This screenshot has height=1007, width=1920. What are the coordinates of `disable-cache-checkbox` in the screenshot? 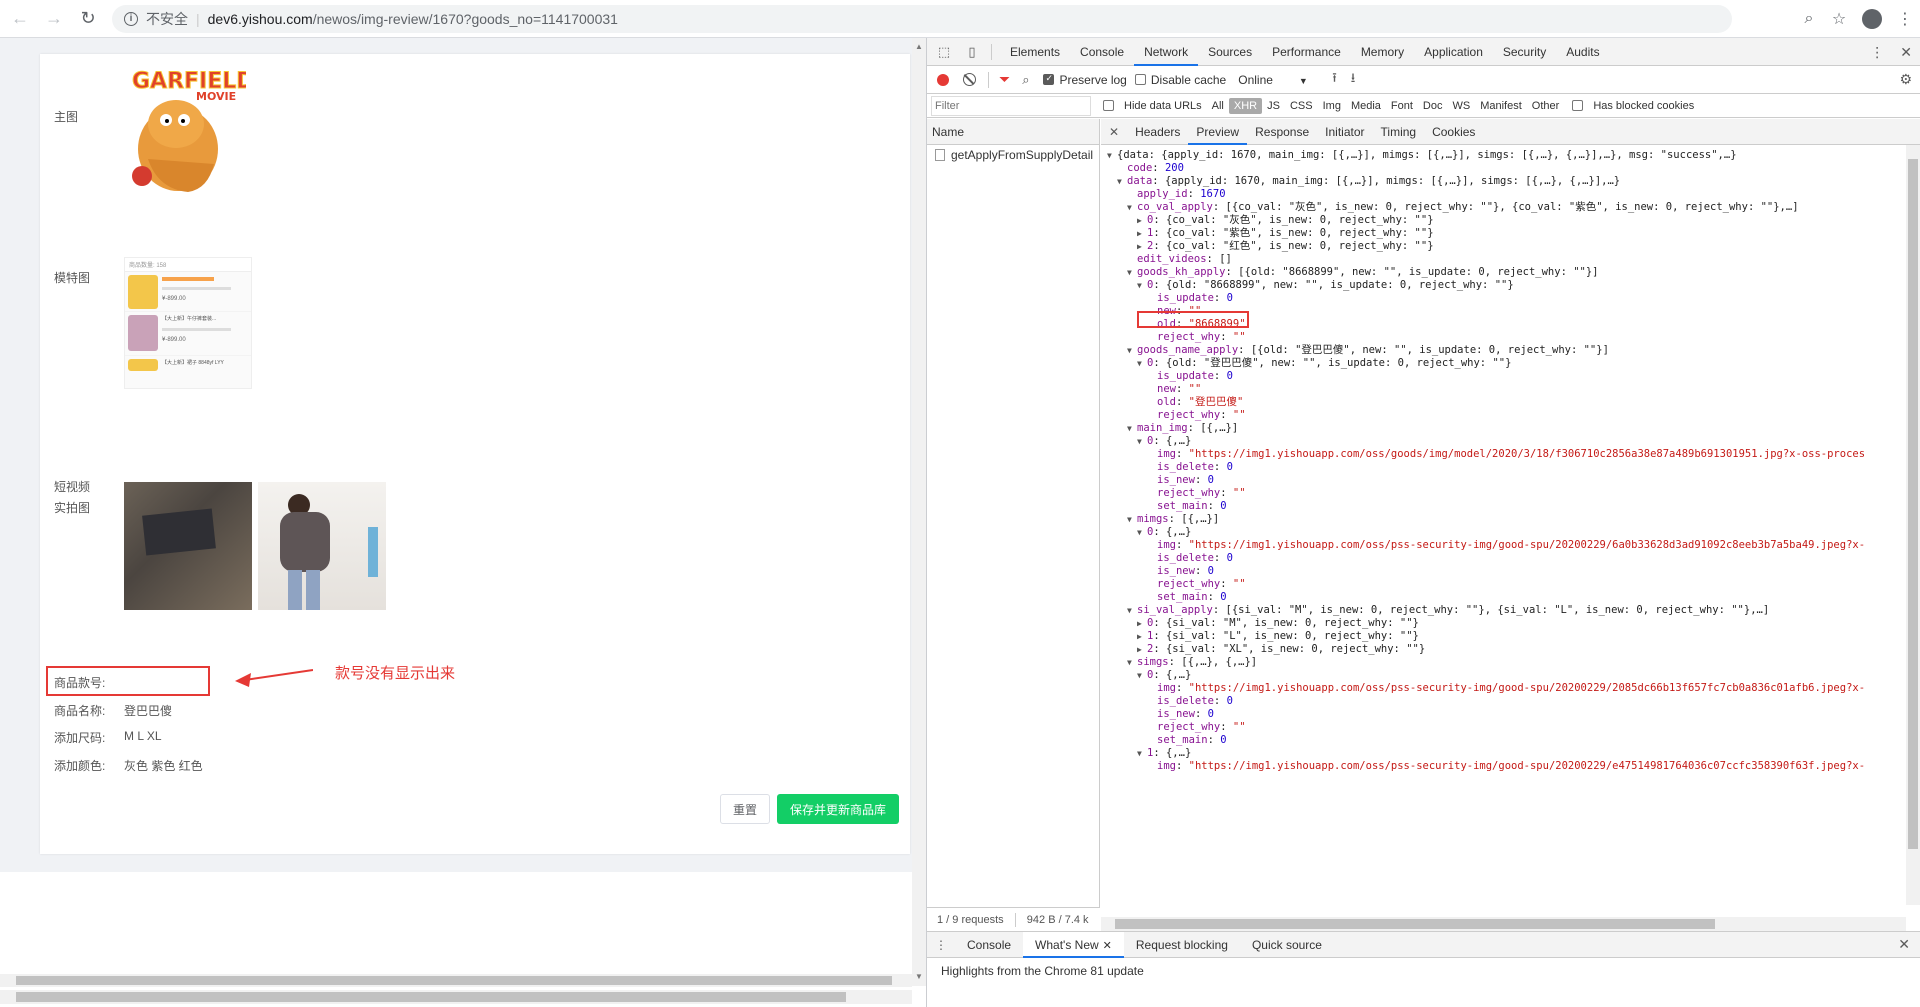 It's located at (1140, 79).